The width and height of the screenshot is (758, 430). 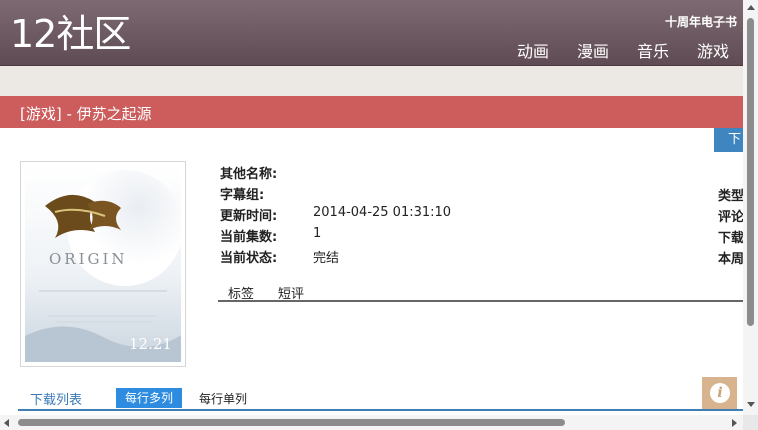 I want to click on info-label-weekly: 本周, so click(x=731, y=259).